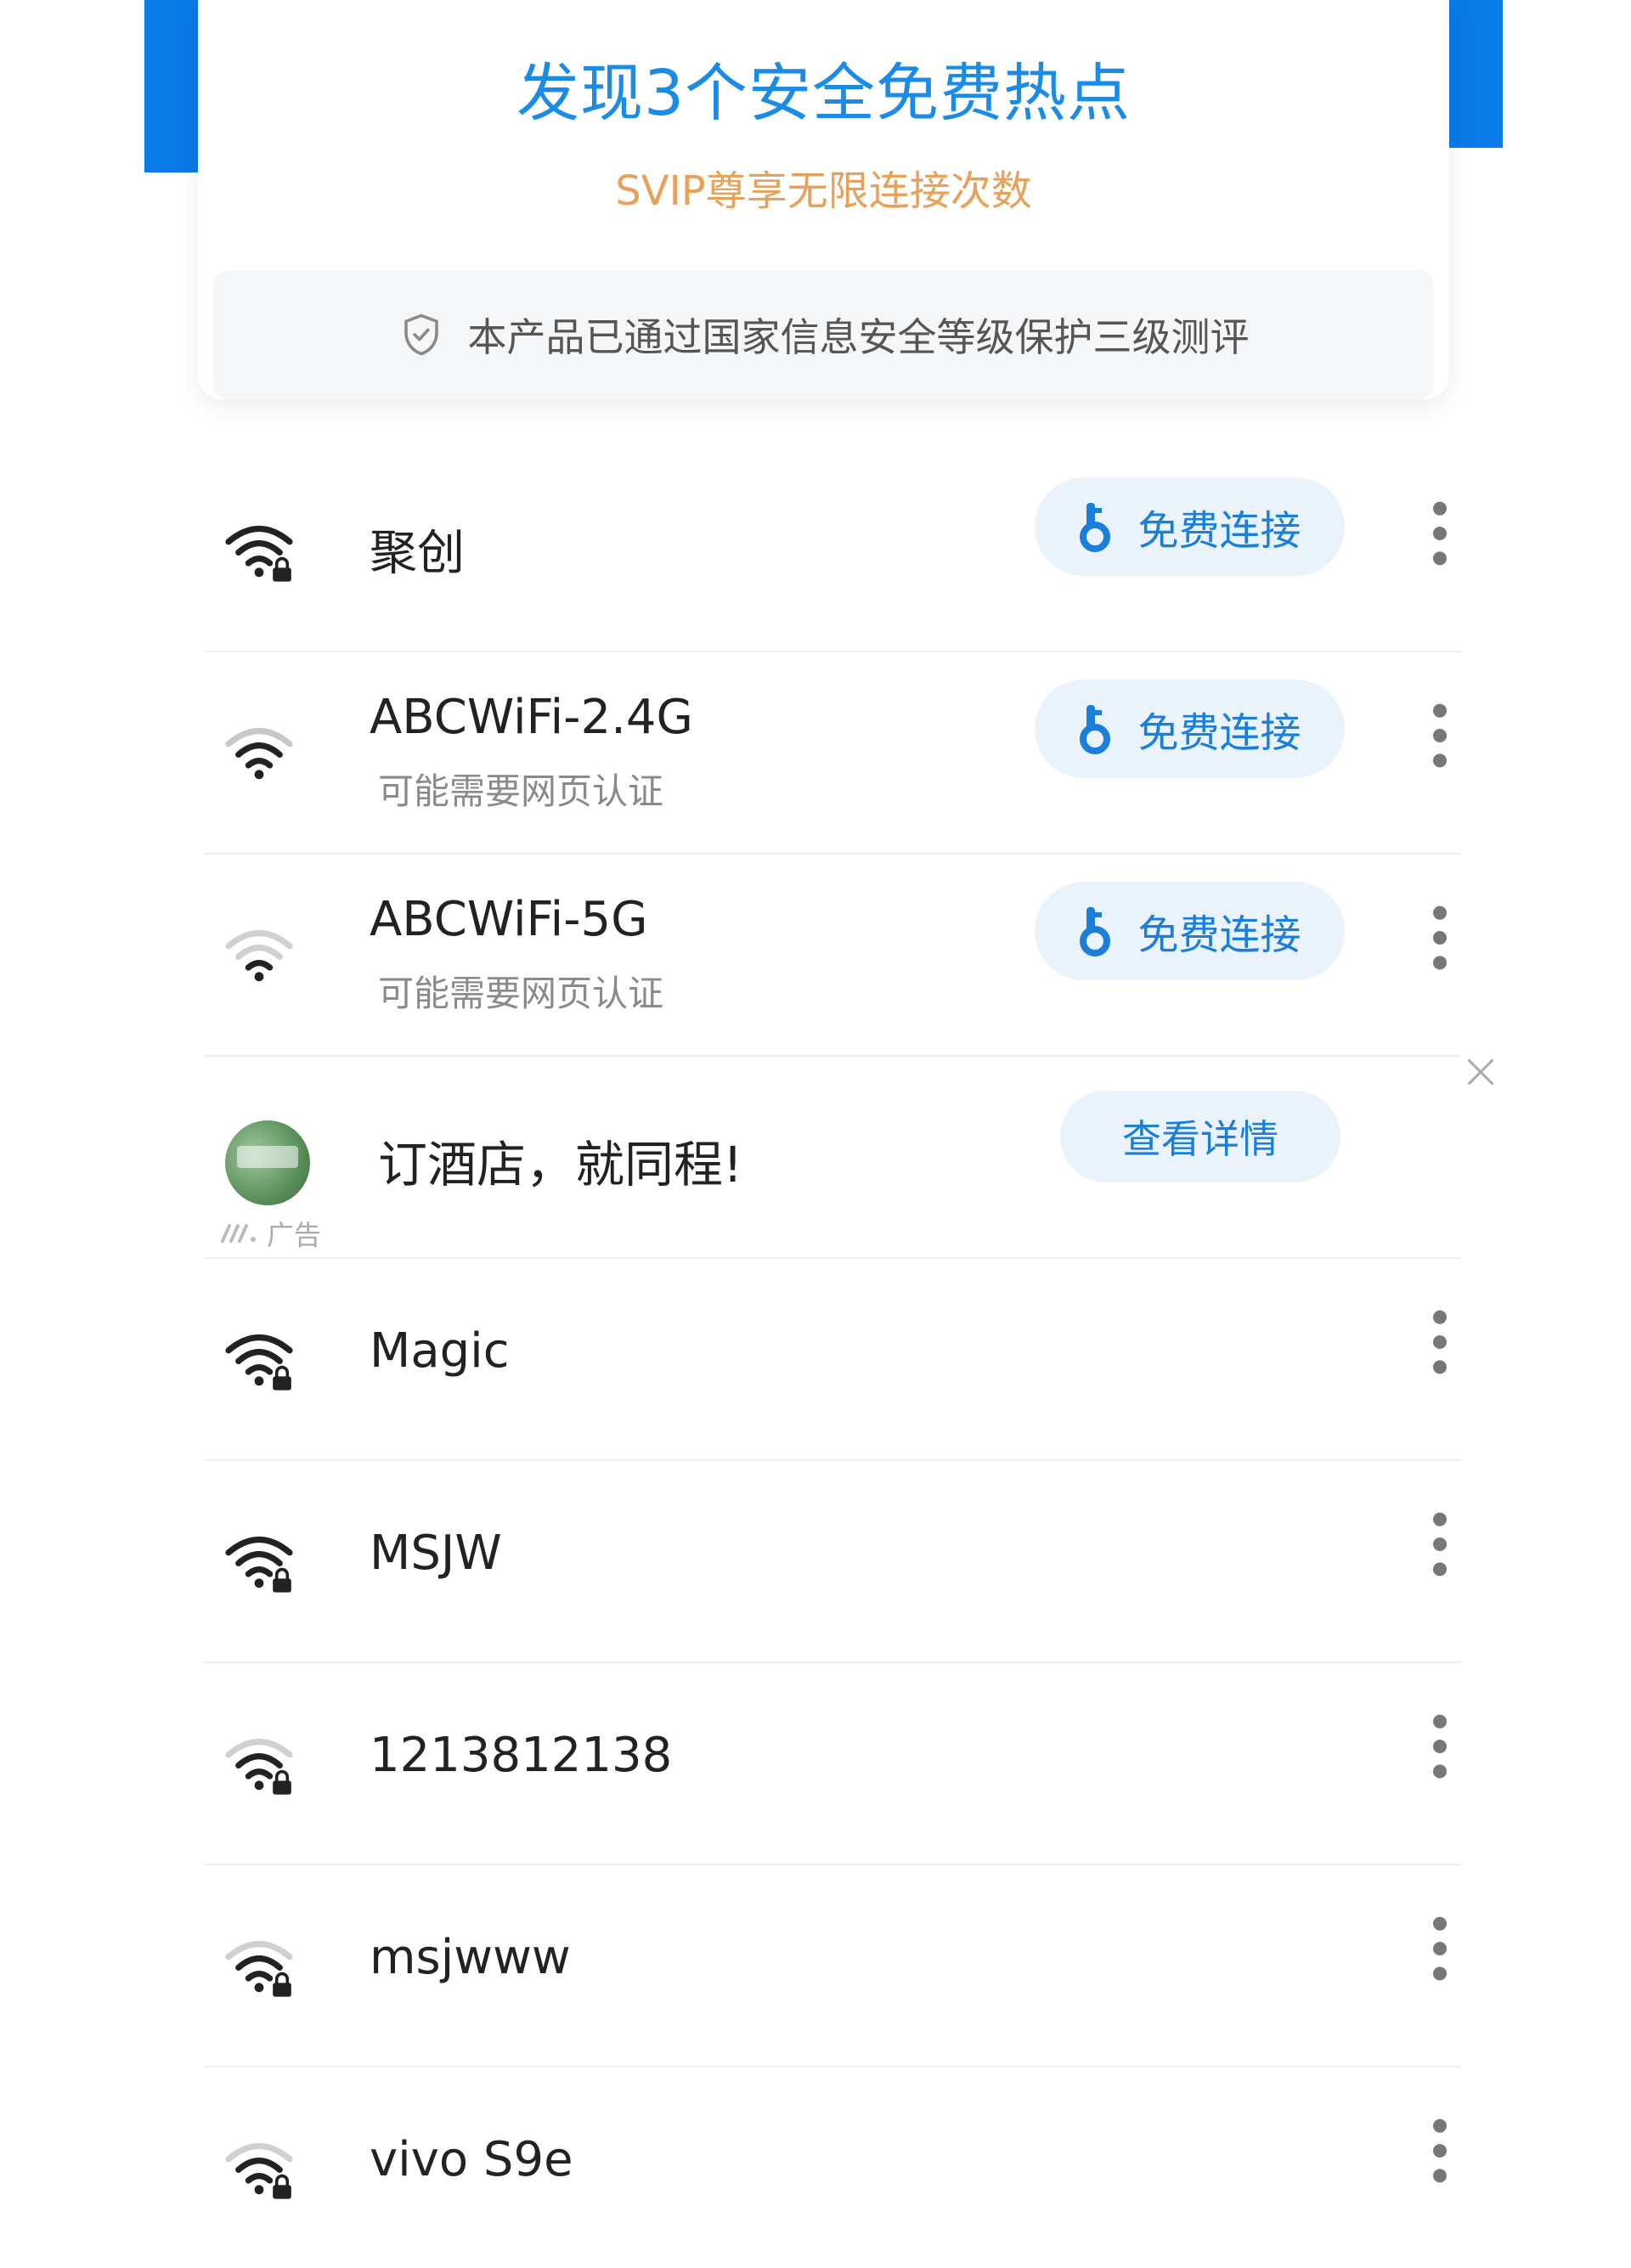 This screenshot has width=1631, height=2268. What do you see at coordinates (509, 920) in the screenshot?
I see `wifi-name: ABCWiFi-5G` at bounding box center [509, 920].